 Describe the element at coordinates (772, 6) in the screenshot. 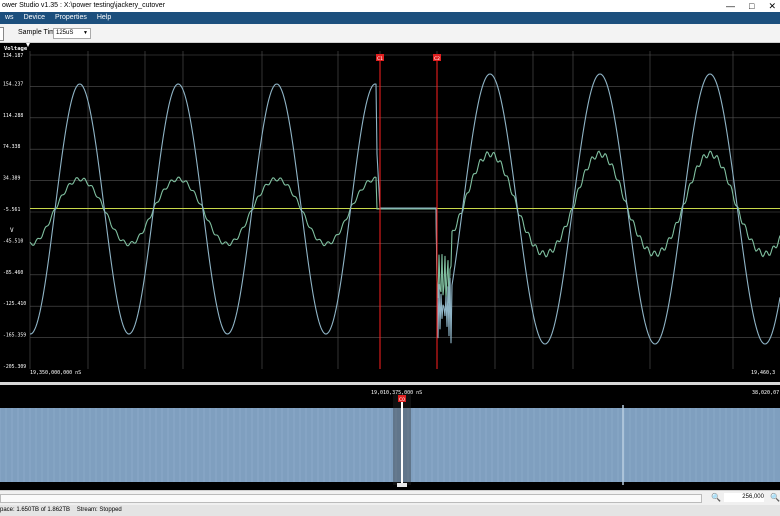

I see `close-icon: ✕` at that location.